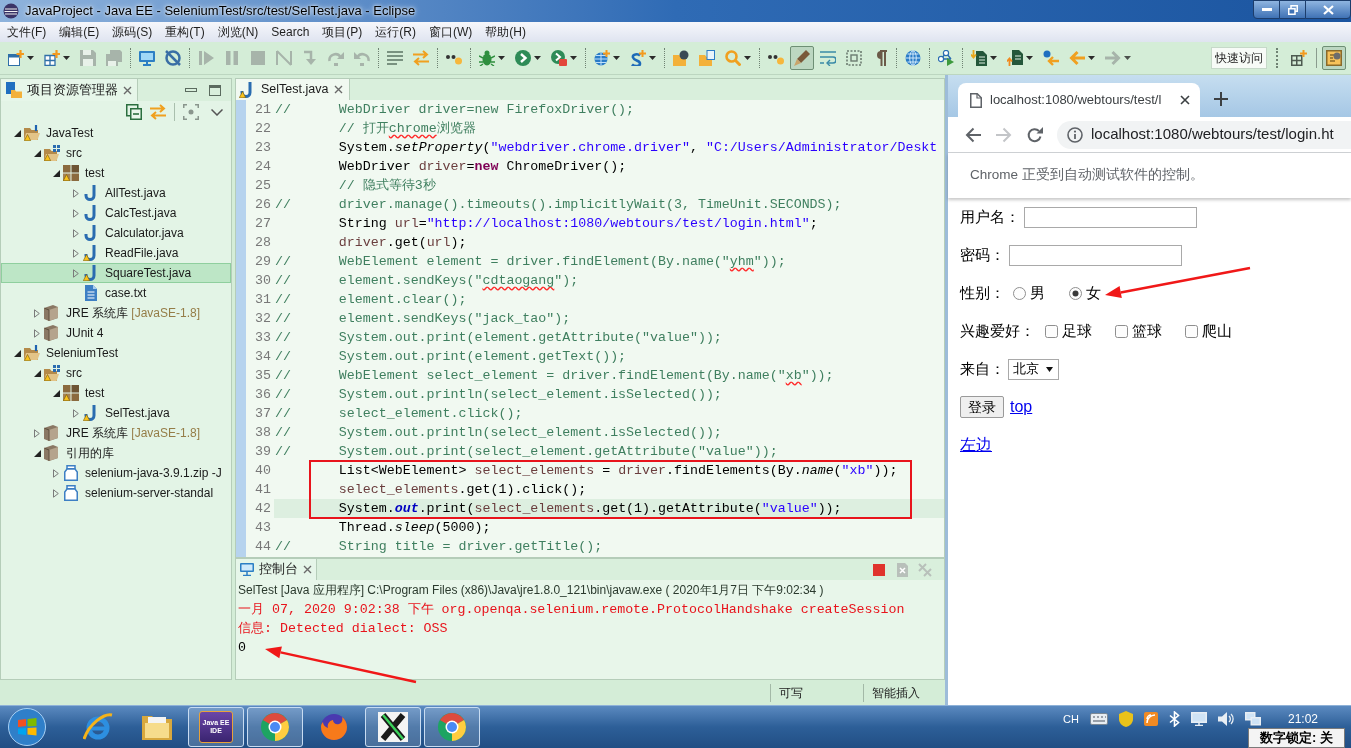  Describe the element at coordinates (1252, 719) in the screenshot. I see `network-icon` at that location.